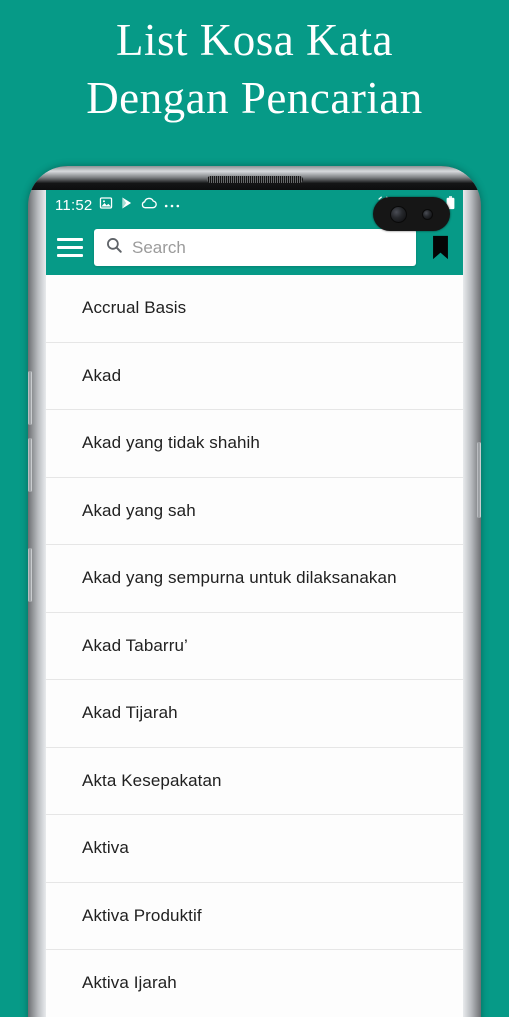 The image size is (509, 1017). I want to click on bookmark-icon, so click(440, 248).